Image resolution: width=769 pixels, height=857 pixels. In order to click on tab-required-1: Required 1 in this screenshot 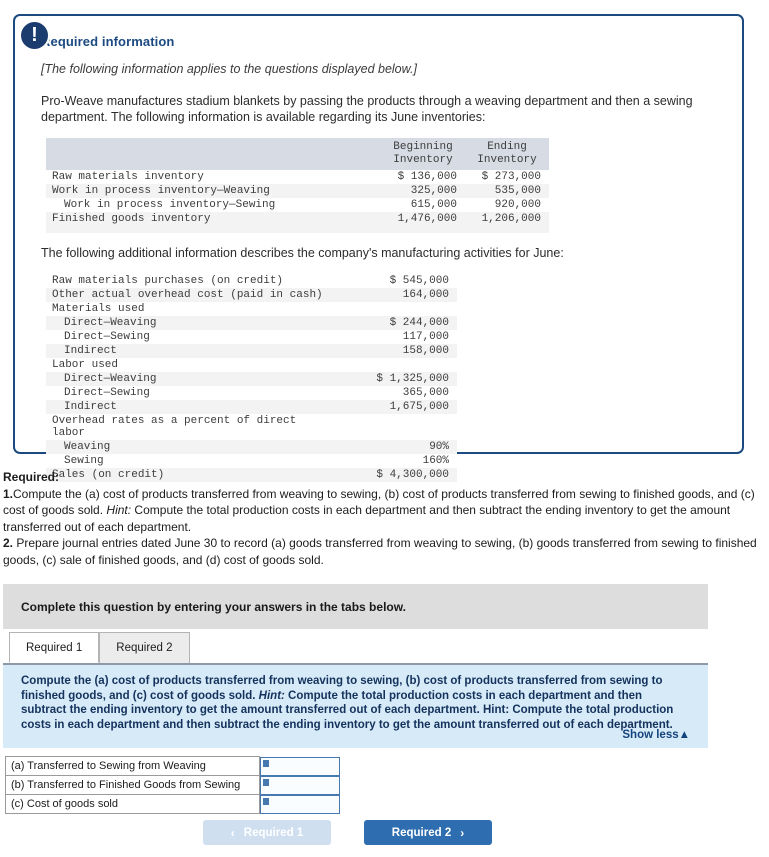, I will do `click(54, 647)`.